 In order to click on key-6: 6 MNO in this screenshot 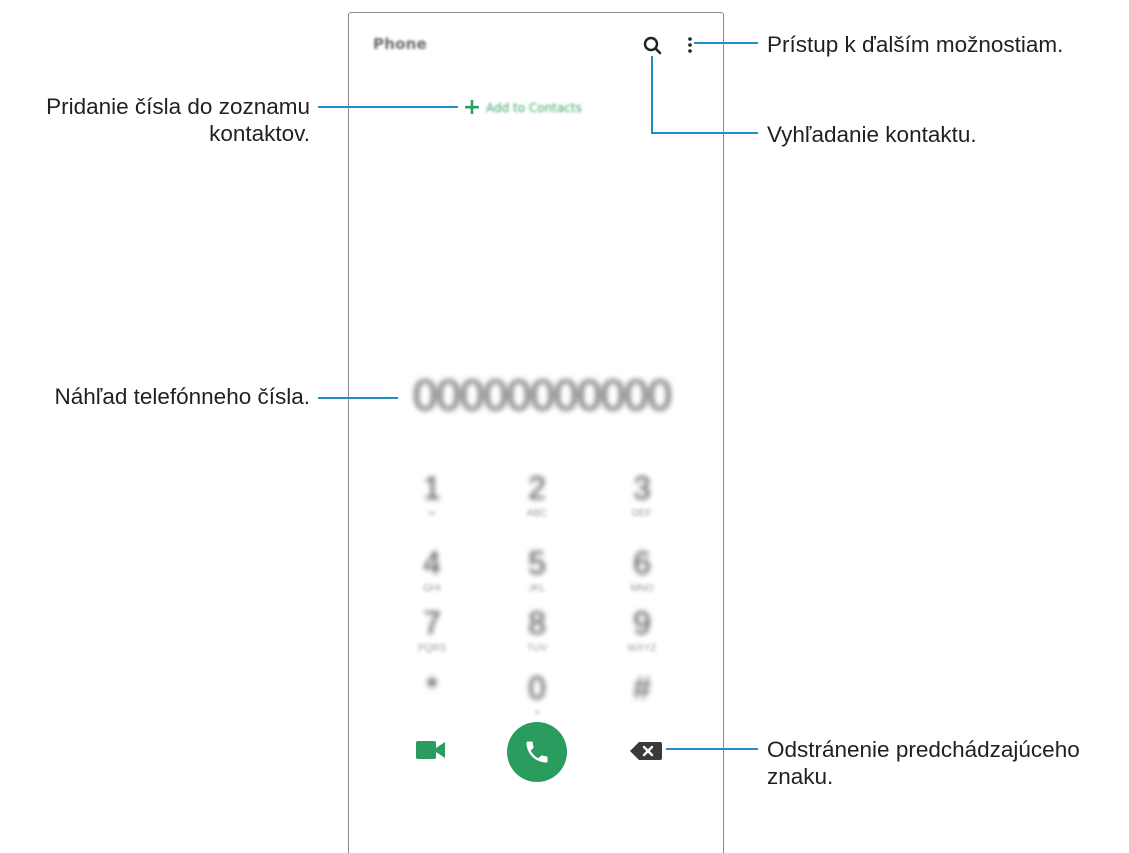, I will do `click(642, 575)`.